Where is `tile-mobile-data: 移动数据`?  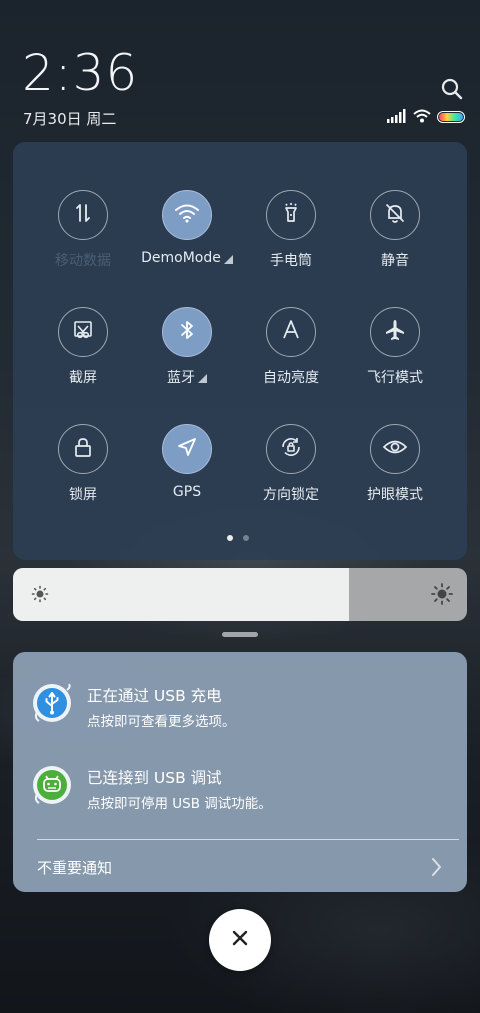
tile-mobile-data: 移动数据 is located at coordinates (83, 240).